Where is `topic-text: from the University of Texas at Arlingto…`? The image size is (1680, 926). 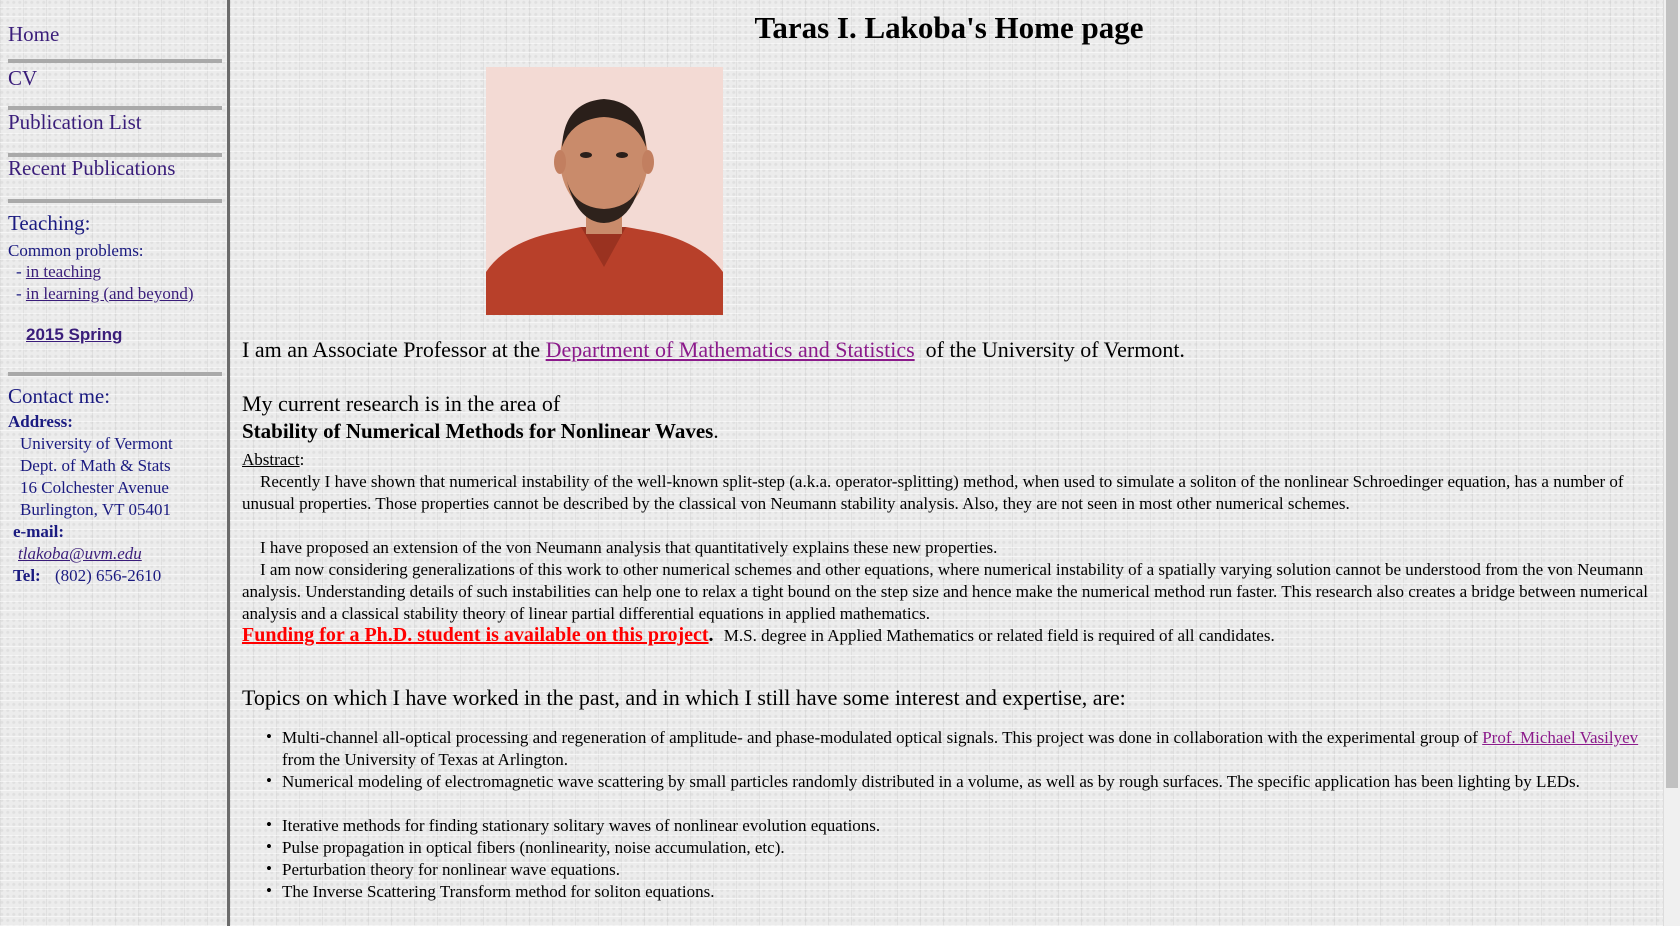 topic-text: from the University of Texas at Arlingto… is located at coordinates (425, 759).